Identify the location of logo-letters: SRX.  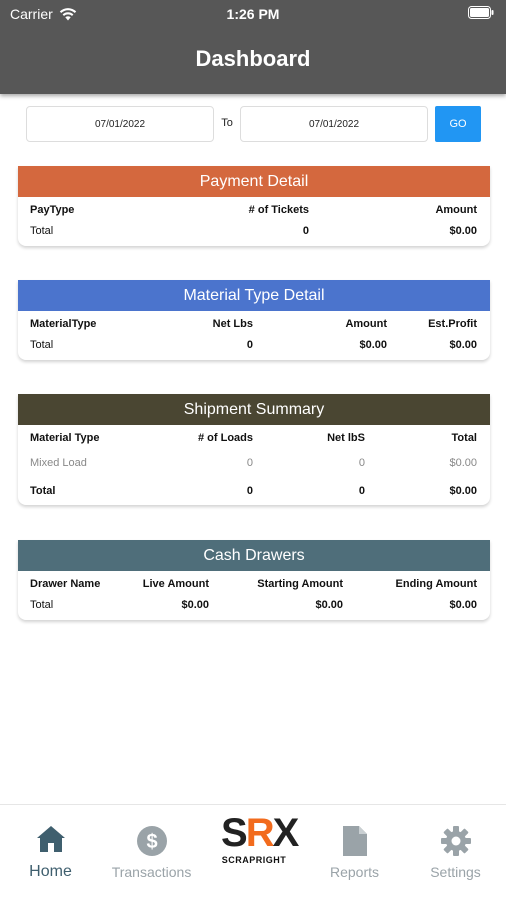
(260, 833).